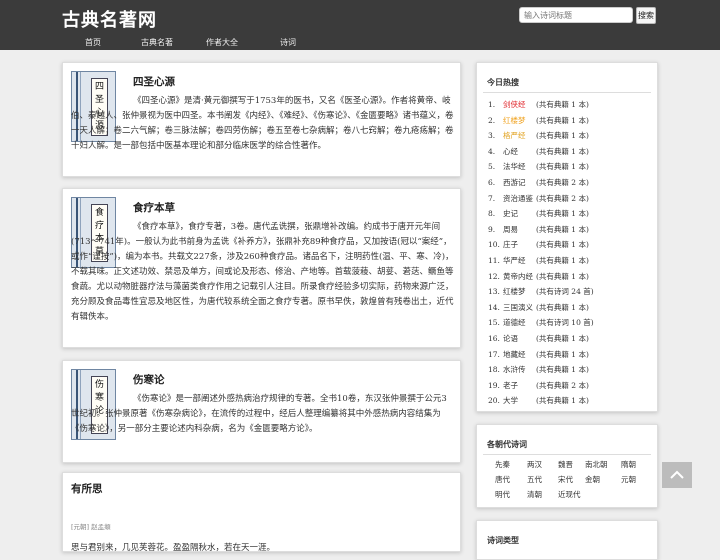 This screenshot has width=720, height=560. What do you see at coordinates (538, 198) in the screenshot?
I see `hot-search-item: 7. 资治通鉴 (共有典籍 2 本)` at bounding box center [538, 198].